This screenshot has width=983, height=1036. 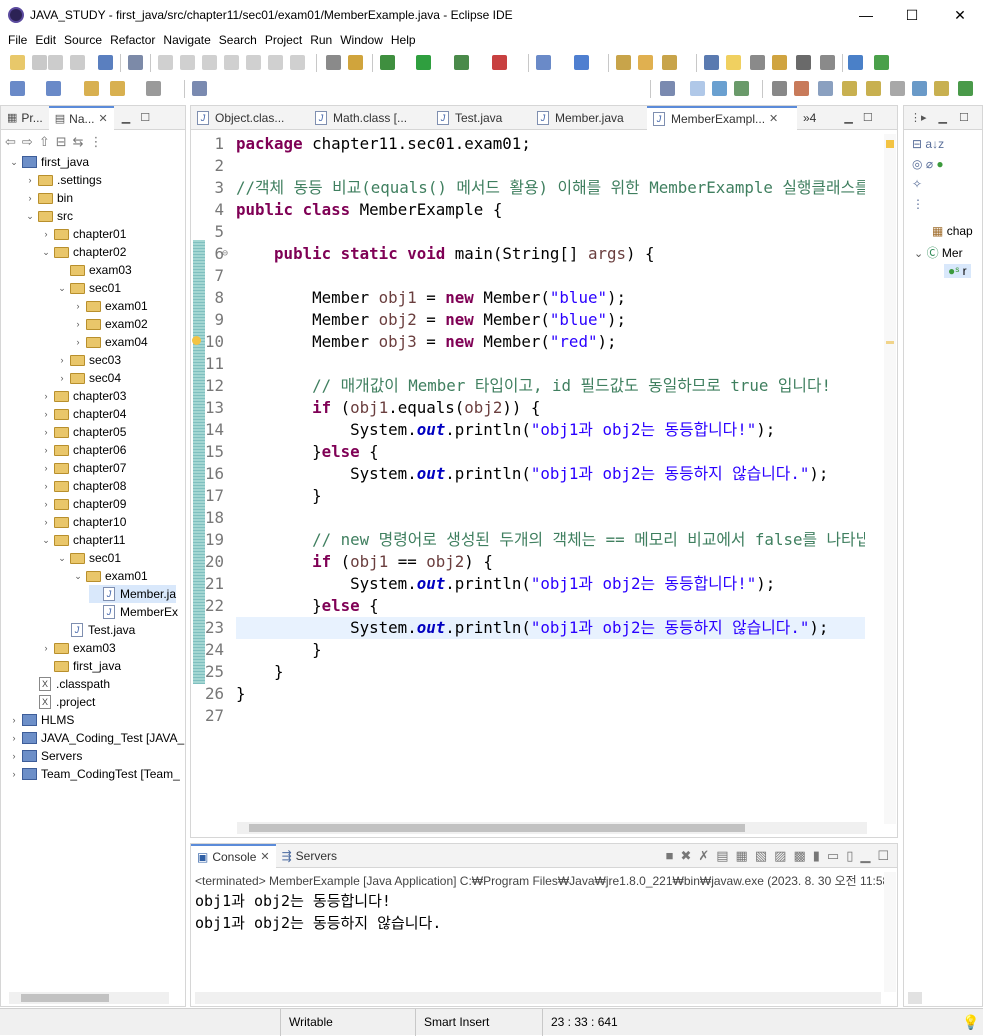 I want to click on new-java-project-icon, so click(x=543, y=62).